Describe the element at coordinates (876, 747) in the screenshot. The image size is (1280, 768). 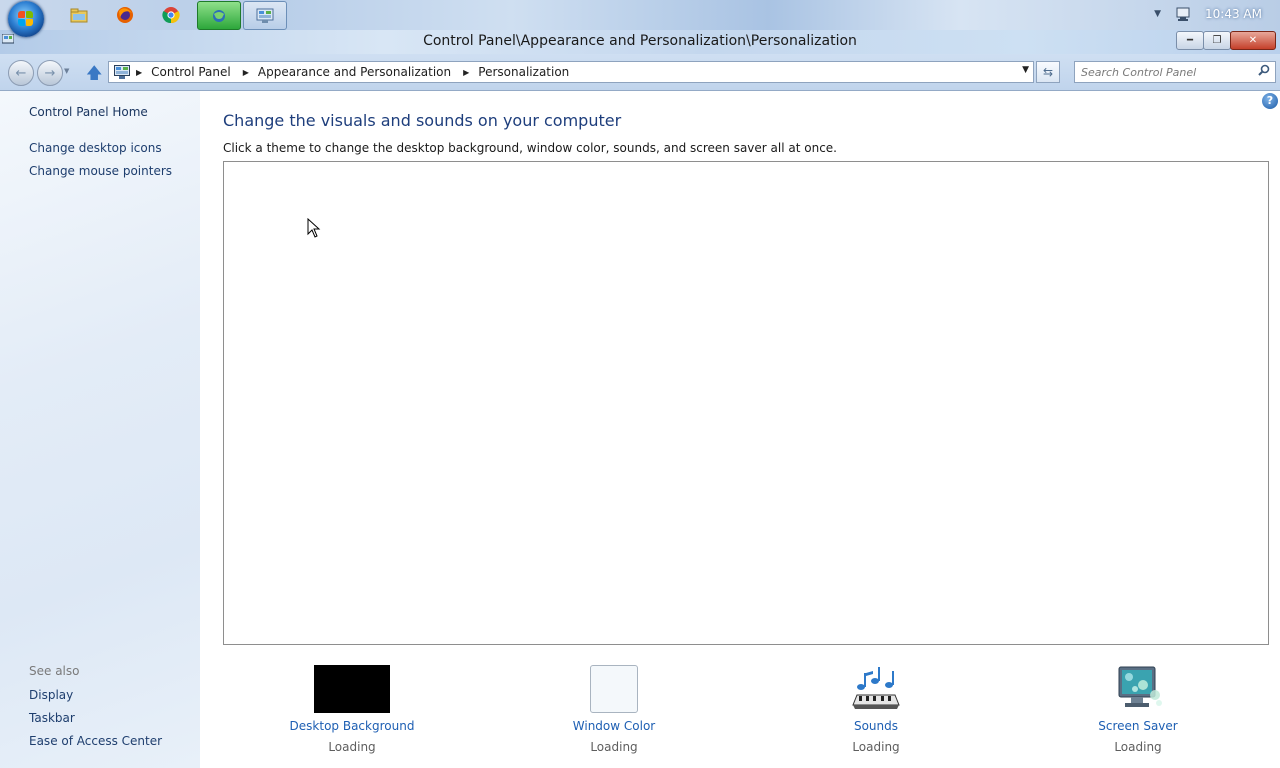
I see `sounds-status: Loading` at that location.